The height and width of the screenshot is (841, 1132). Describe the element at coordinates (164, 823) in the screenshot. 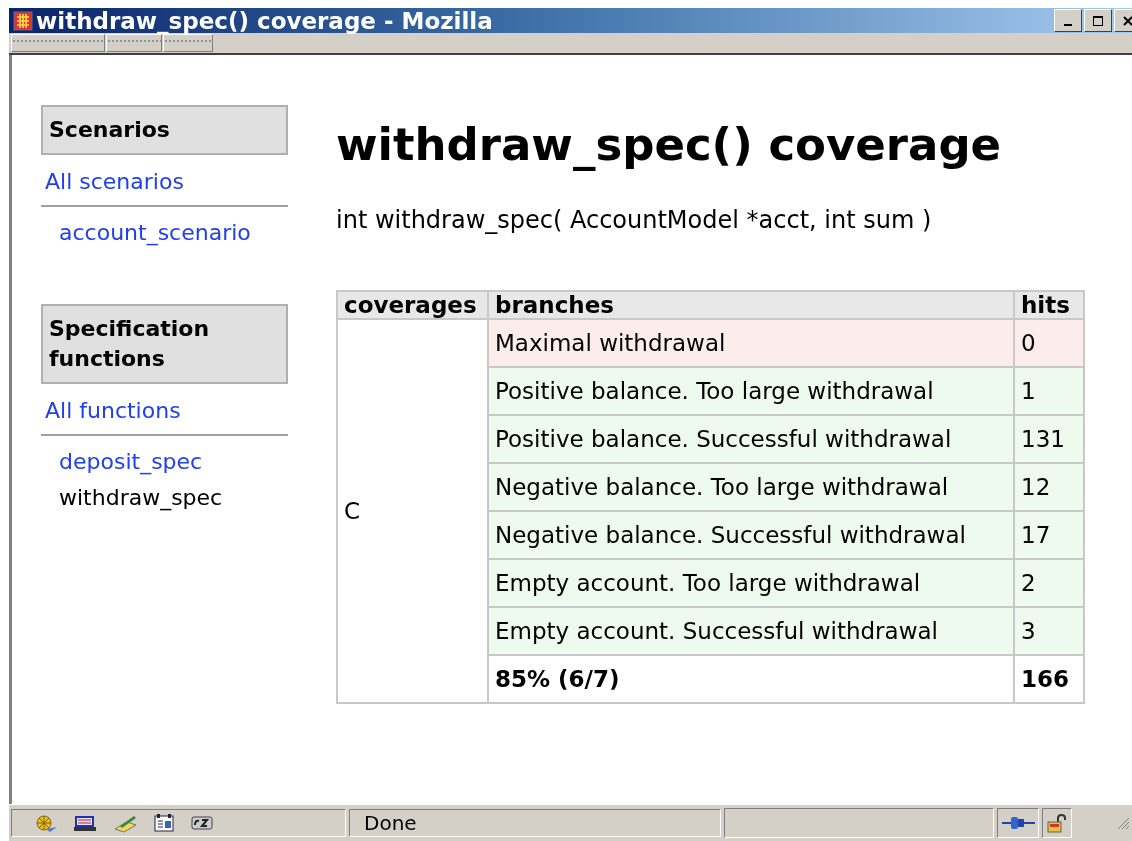

I see `address-book-icon` at that location.